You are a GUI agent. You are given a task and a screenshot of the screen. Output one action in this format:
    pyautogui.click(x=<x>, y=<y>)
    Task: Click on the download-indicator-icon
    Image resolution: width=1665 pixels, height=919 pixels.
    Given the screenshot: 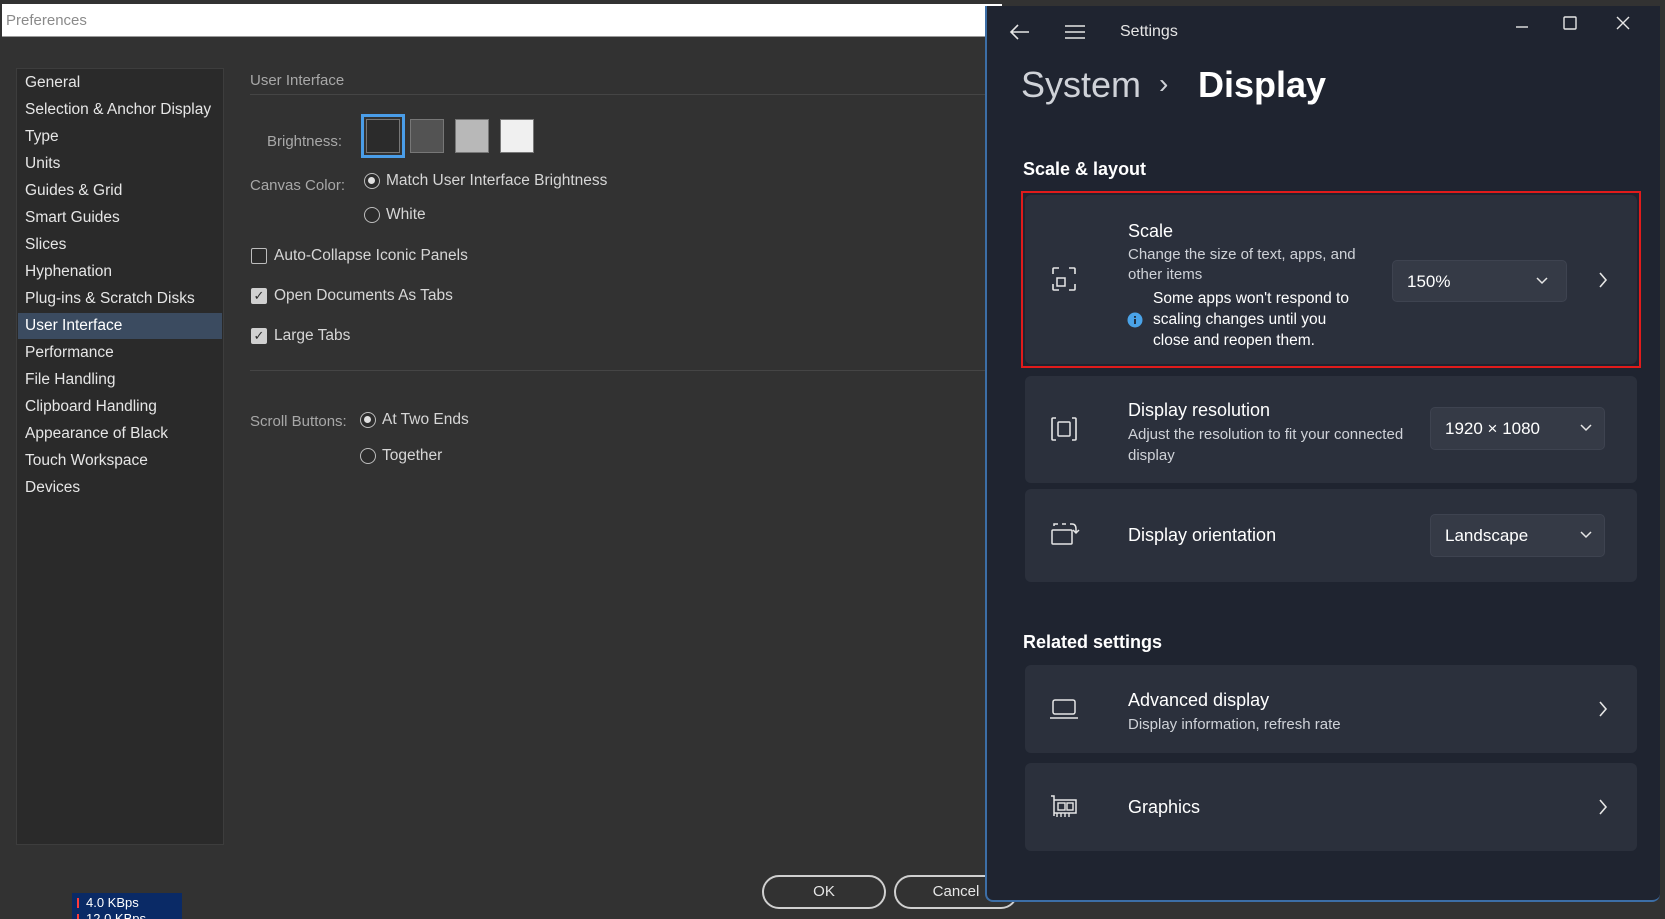 What is the action you would take?
    pyautogui.click(x=78, y=916)
    